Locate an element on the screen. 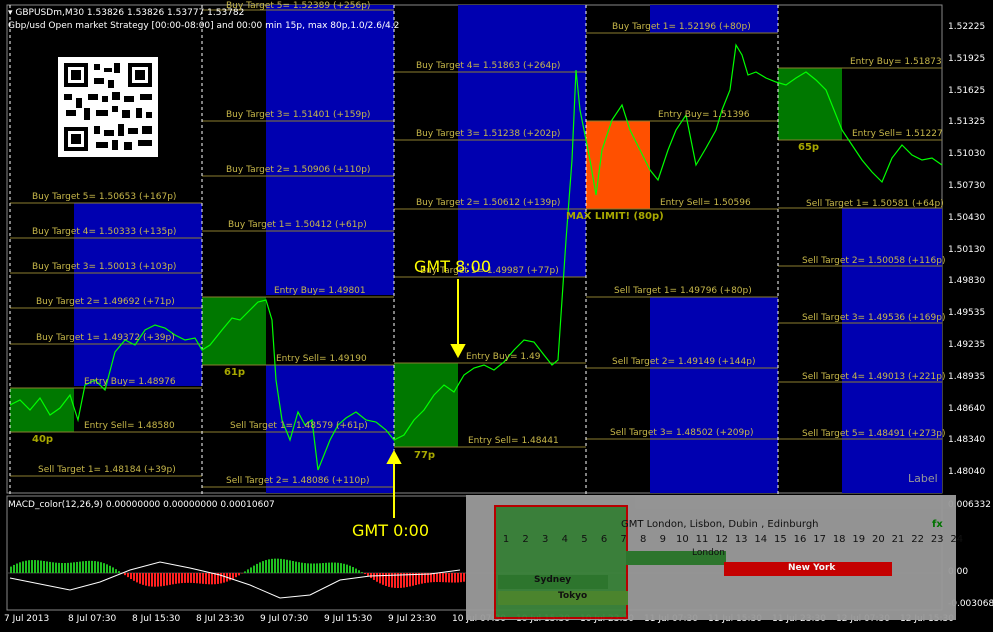 Image resolution: width=993 pixels, height=632 pixels. entry-zone-day3 is located at coordinates (426, 405).